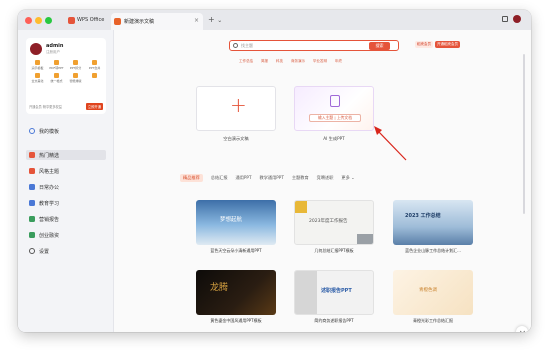  I want to click on refresh-icon, so click(522, 330).